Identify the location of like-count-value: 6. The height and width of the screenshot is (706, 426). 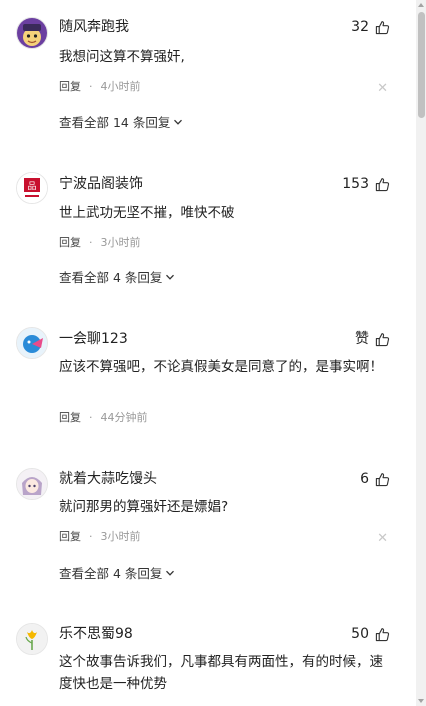
(364, 479).